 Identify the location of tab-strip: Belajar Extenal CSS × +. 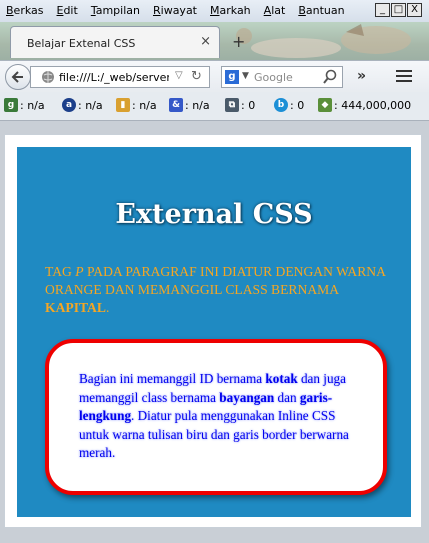
(214, 41).